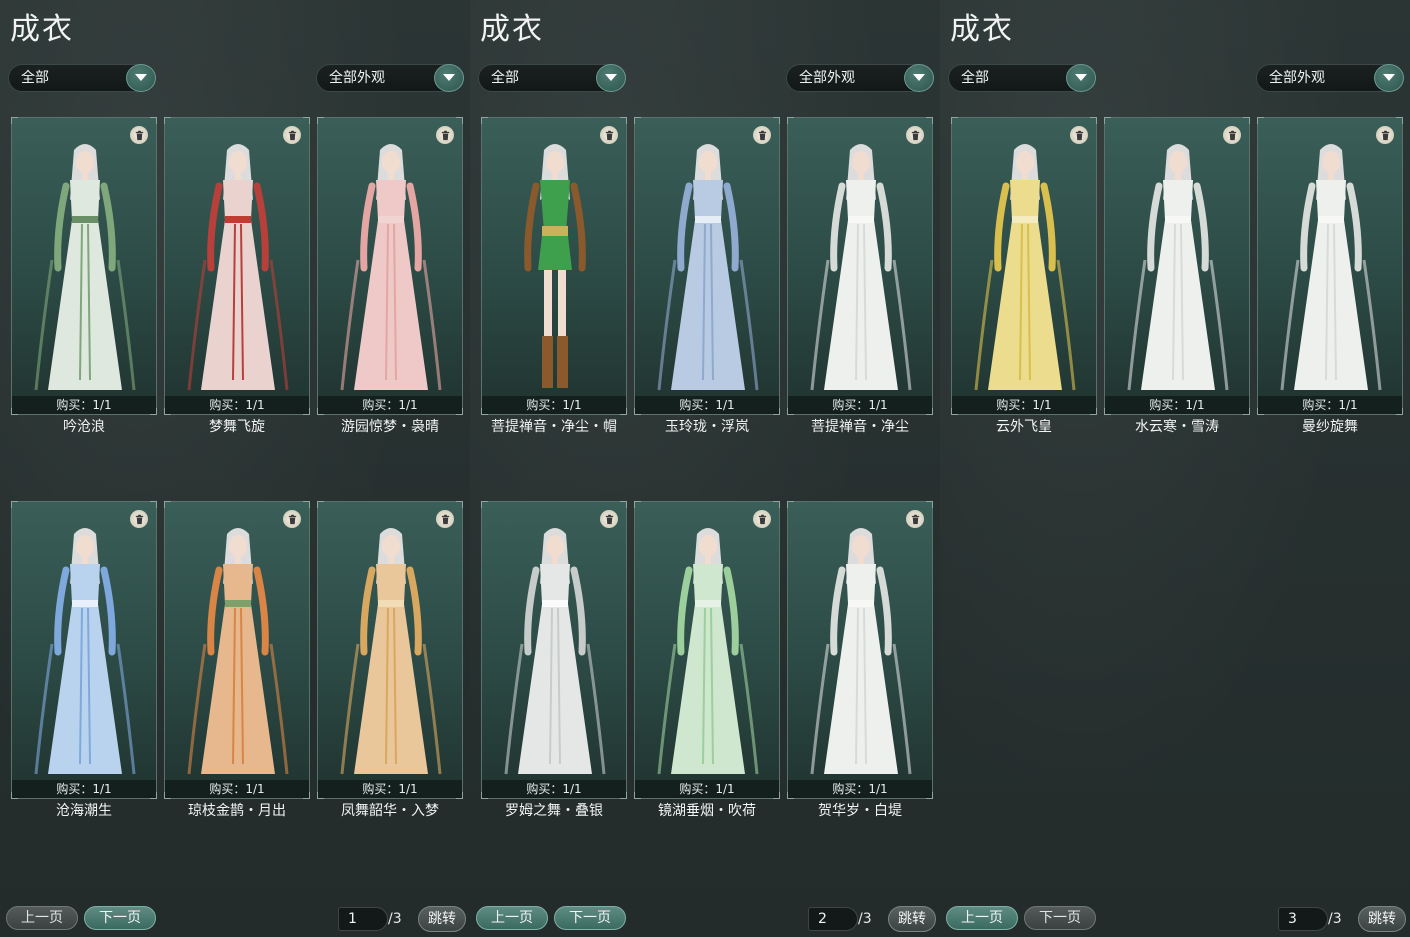 Image resolution: width=1410 pixels, height=937 pixels. I want to click on outfit-name: 菩提禅音・净尘, so click(860, 427).